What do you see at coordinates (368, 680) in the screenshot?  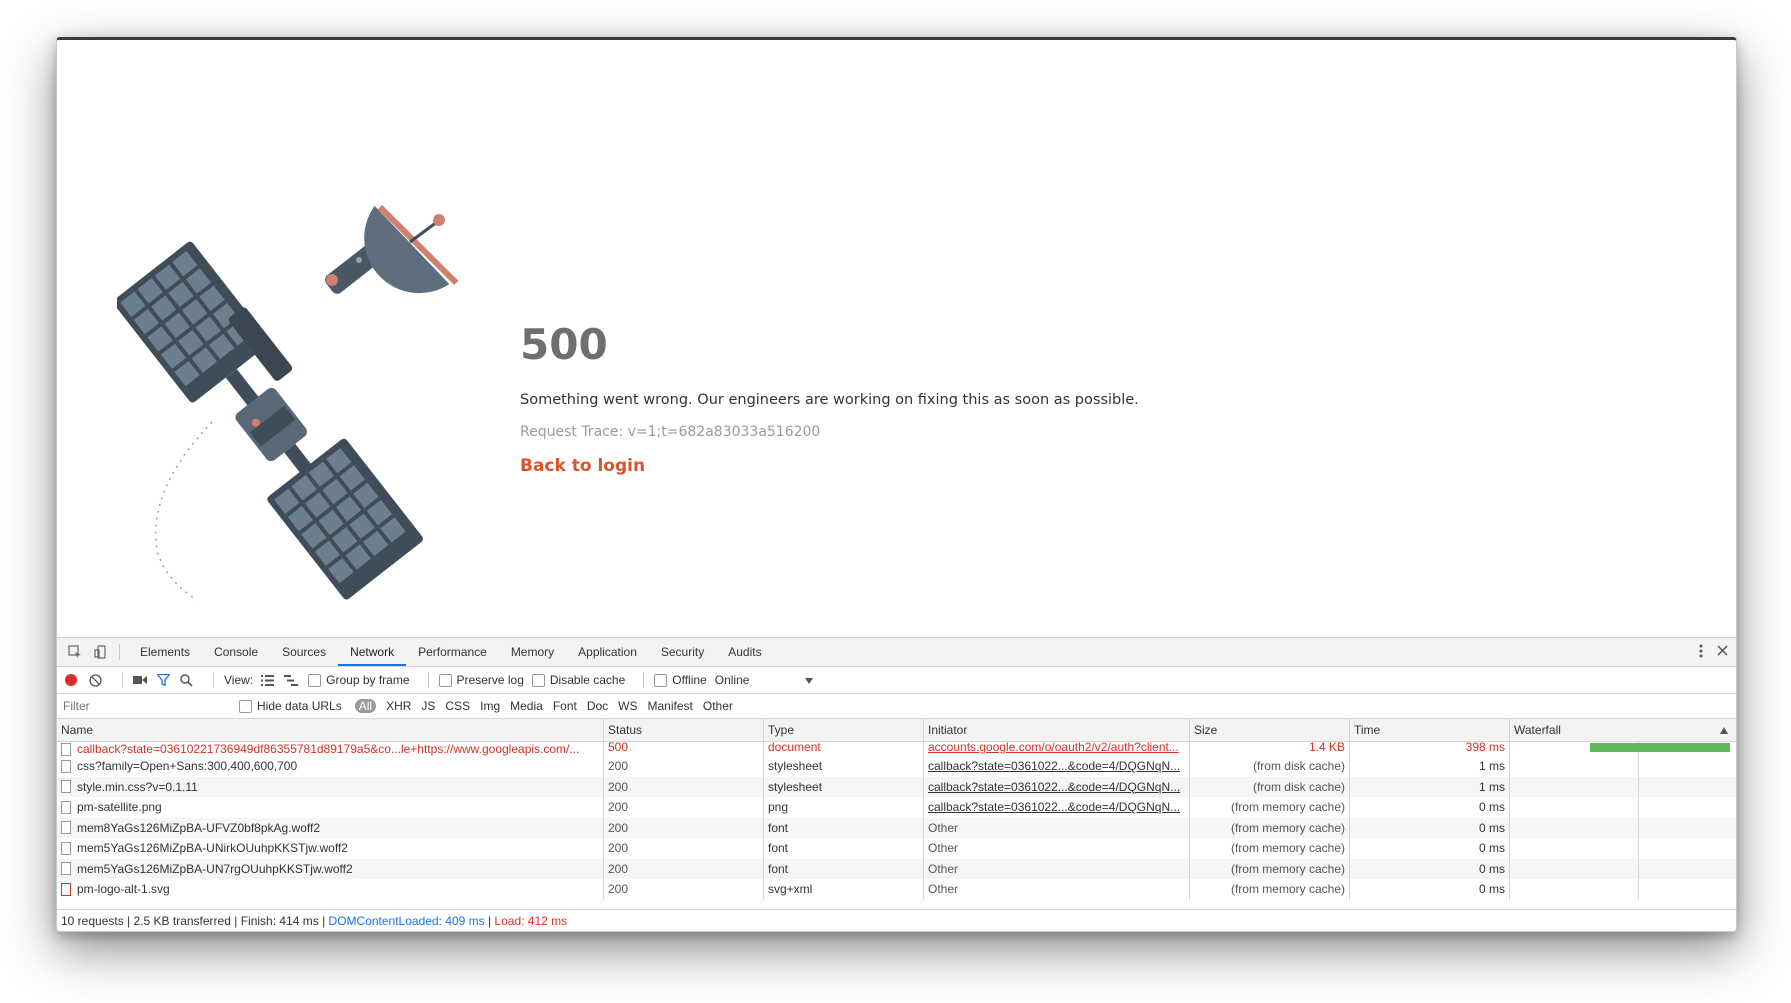 I see `group-by-frame-label: Group by frame` at bounding box center [368, 680].